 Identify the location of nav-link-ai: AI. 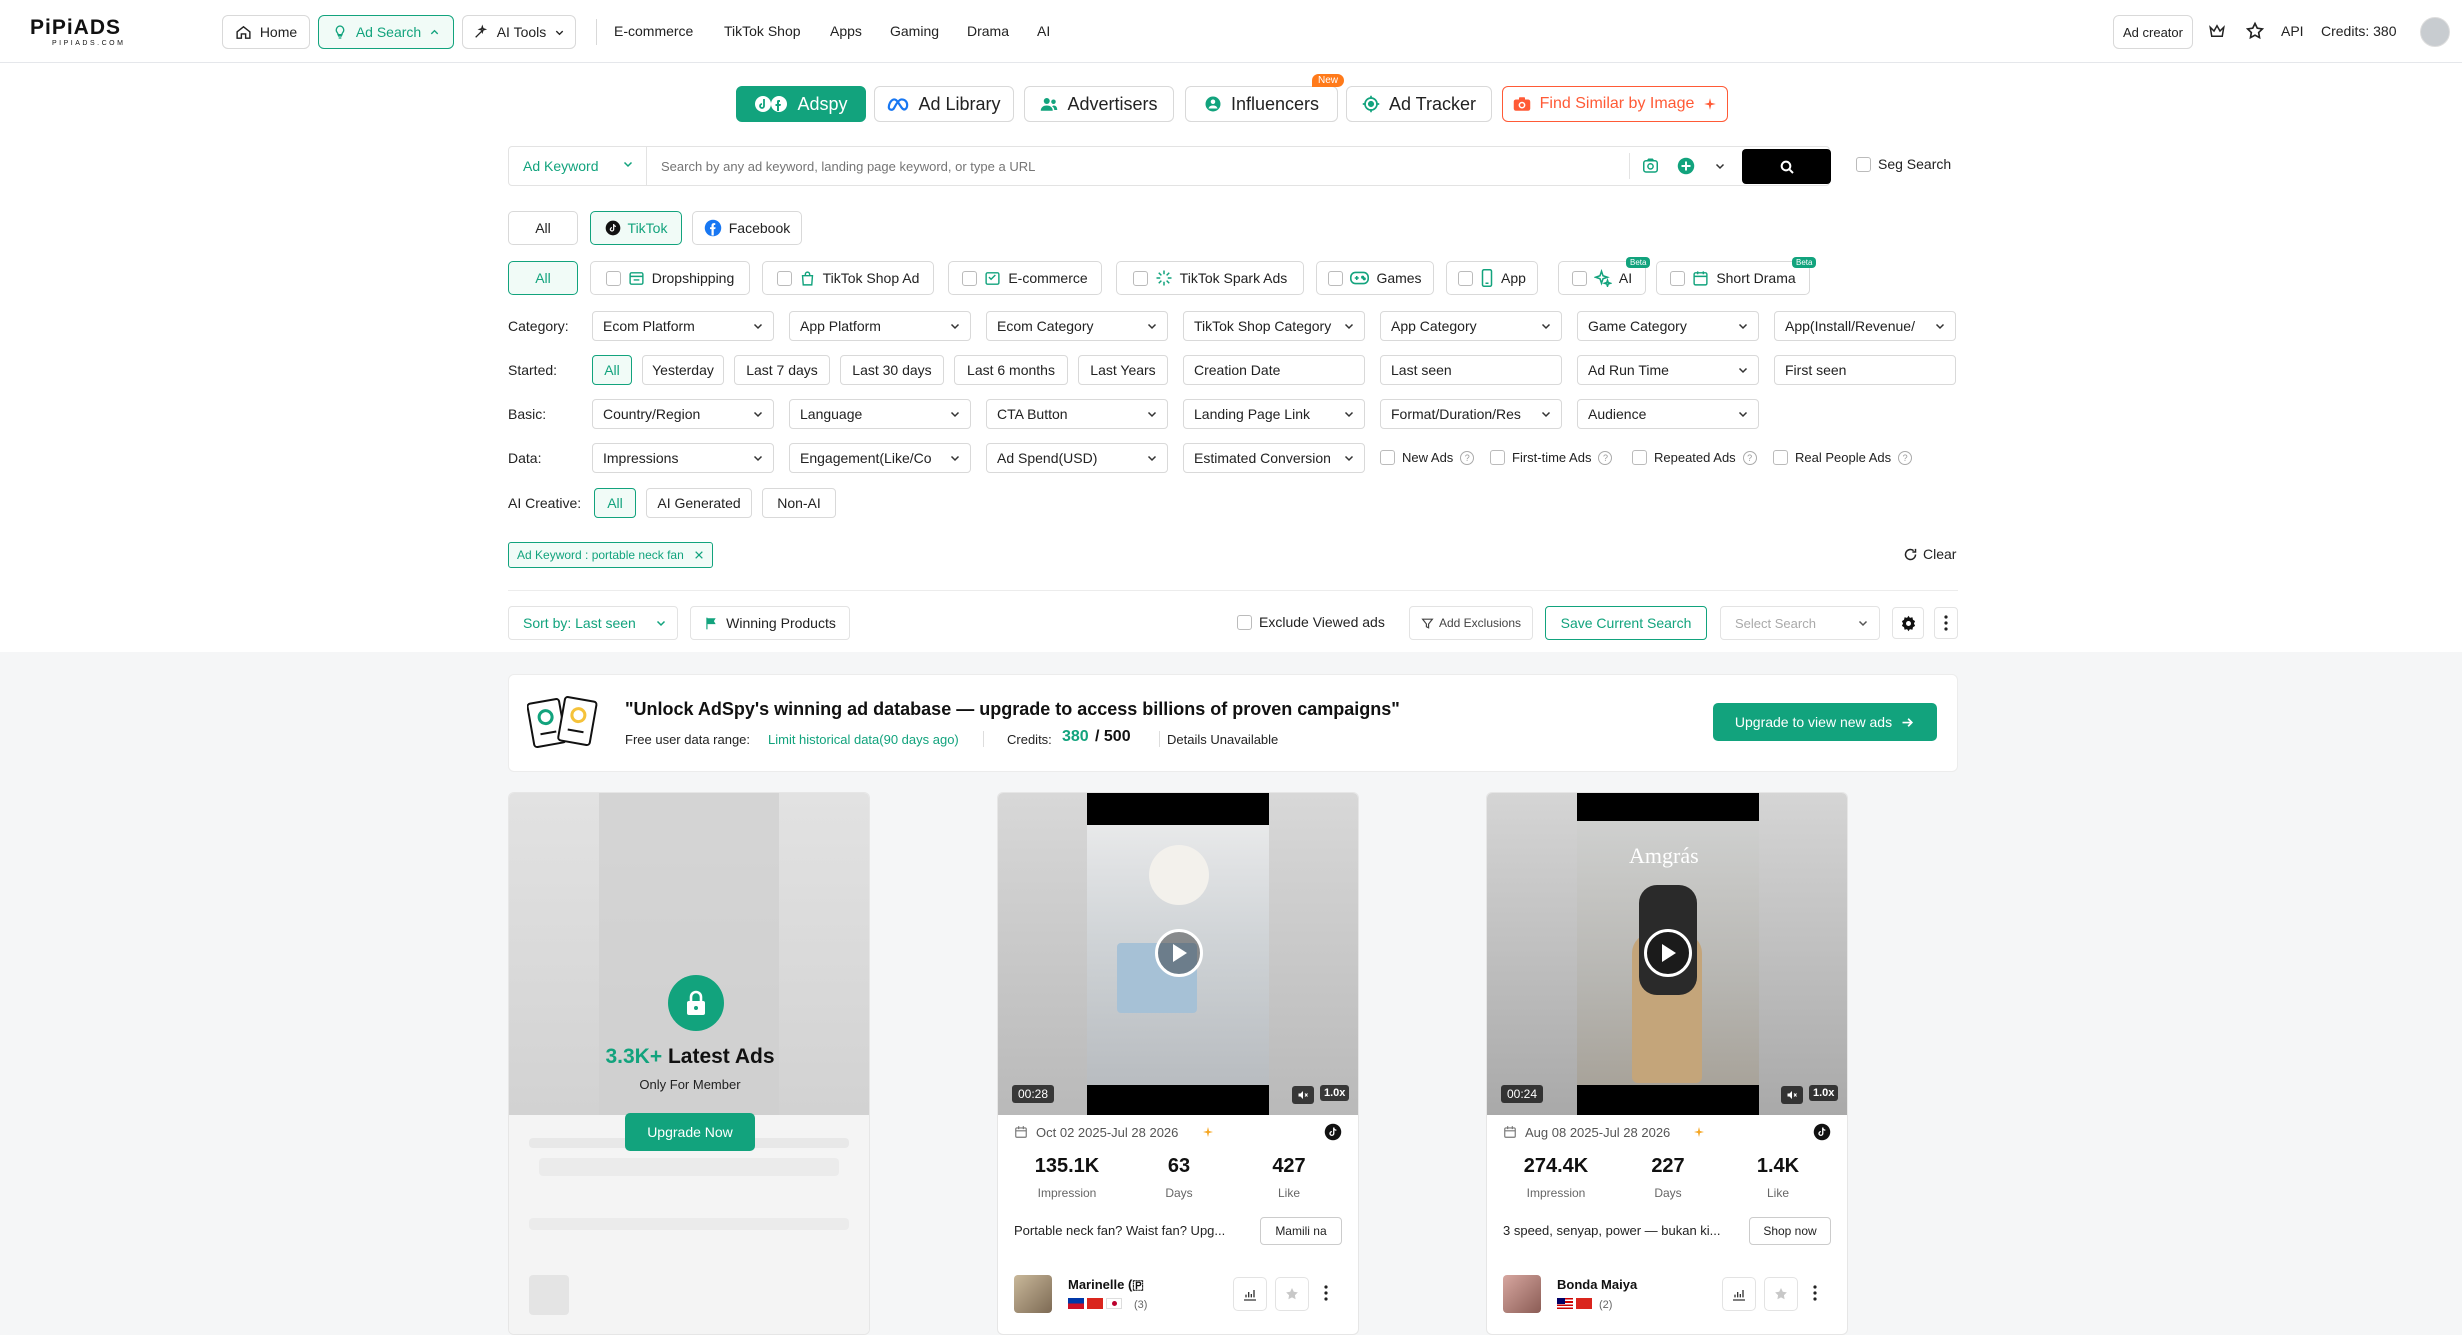
(1043, 31).